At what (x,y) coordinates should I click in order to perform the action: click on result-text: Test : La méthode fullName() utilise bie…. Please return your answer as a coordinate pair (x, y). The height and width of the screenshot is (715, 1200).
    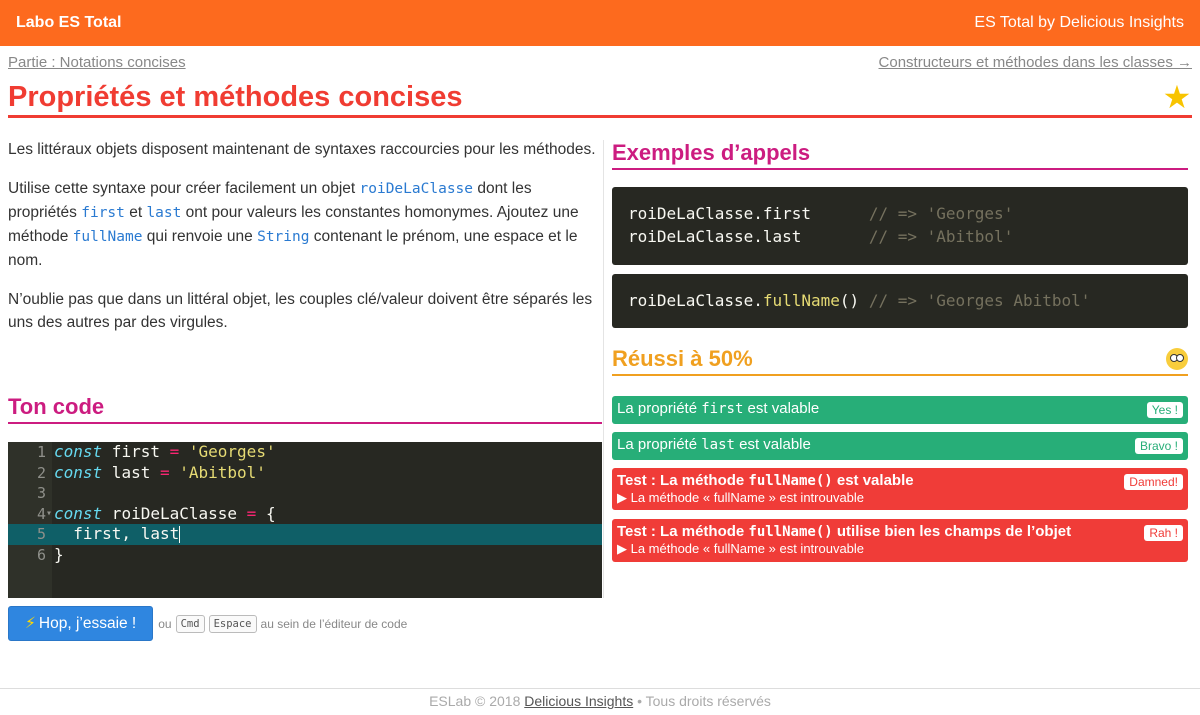
    Looking at the image, I should click on (900, 531).